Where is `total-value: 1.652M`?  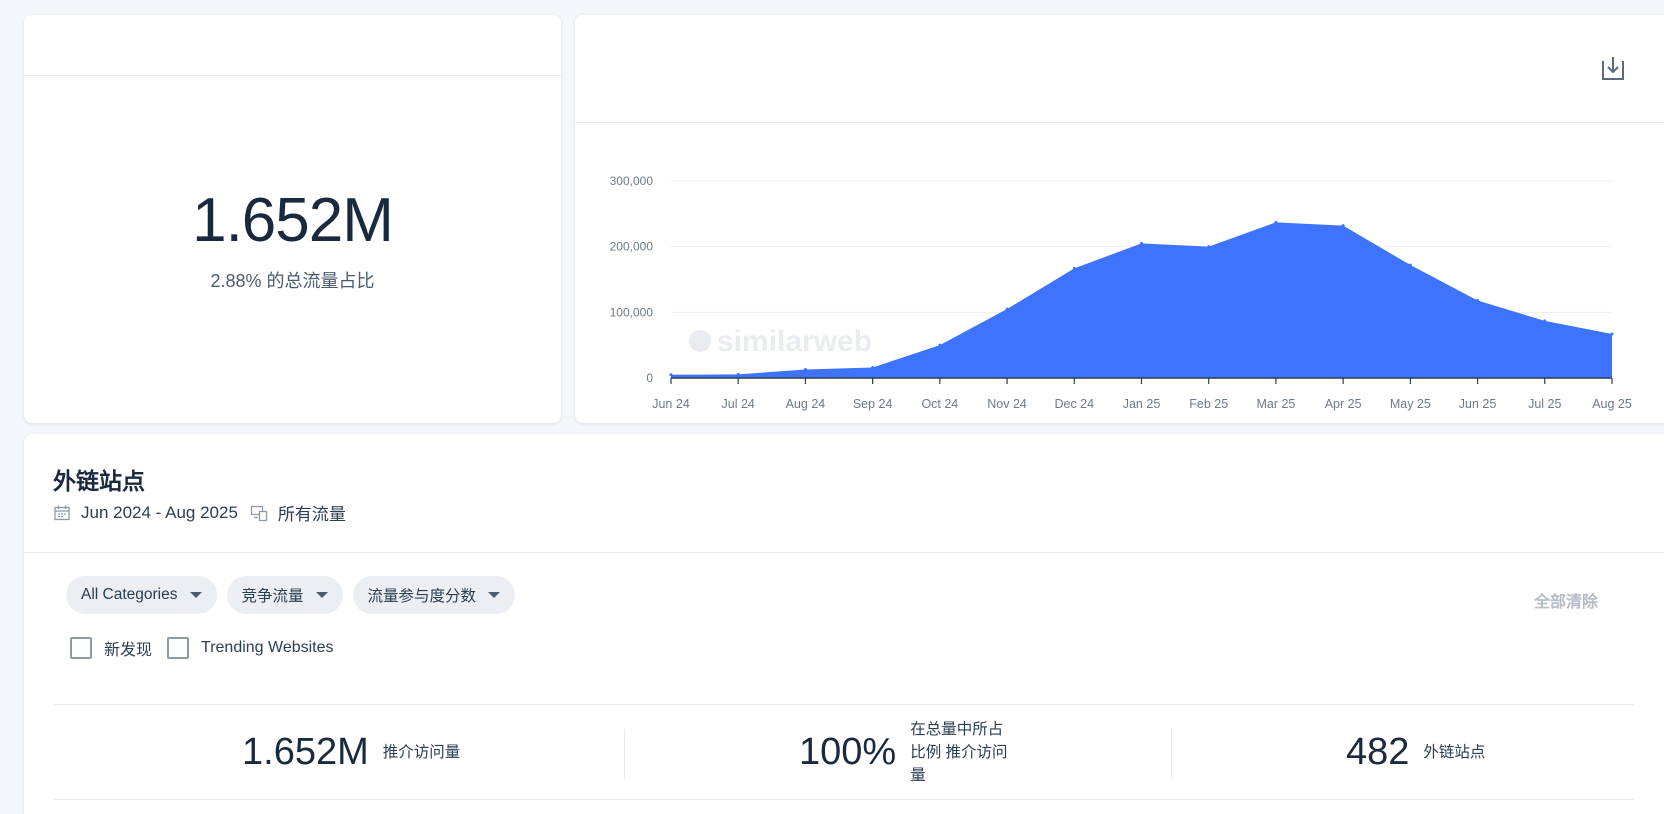
total-value: 1.652M is located at coordinates (293, 220).